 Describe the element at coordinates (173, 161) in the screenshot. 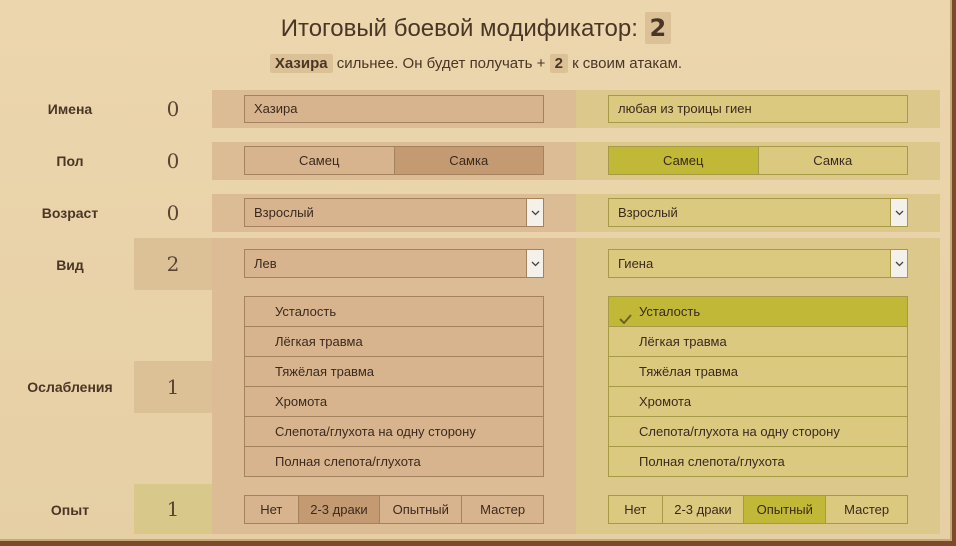

I see `sex-score: 0` at that location.